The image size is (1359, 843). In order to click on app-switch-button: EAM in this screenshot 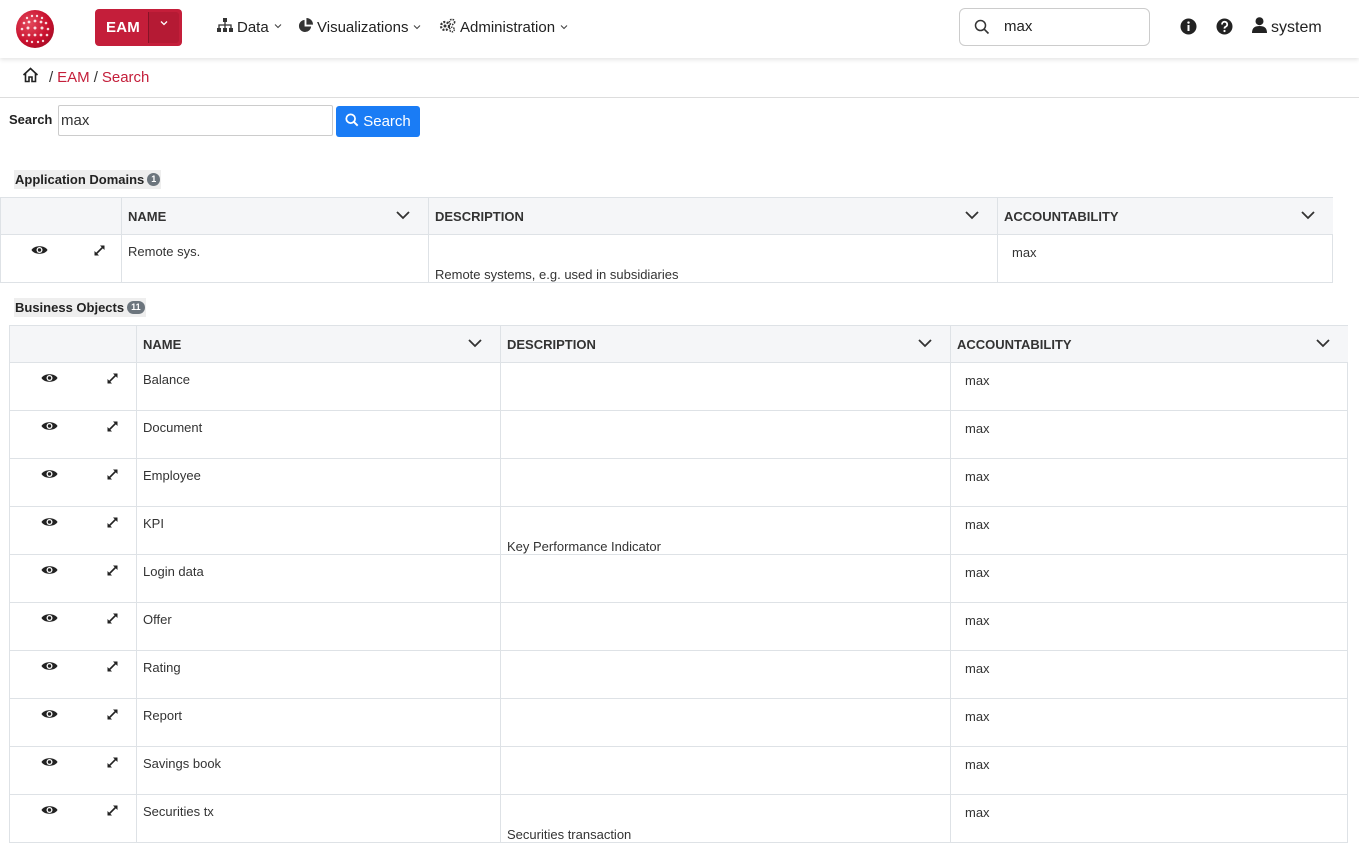, I will do `click(138, 27)`.